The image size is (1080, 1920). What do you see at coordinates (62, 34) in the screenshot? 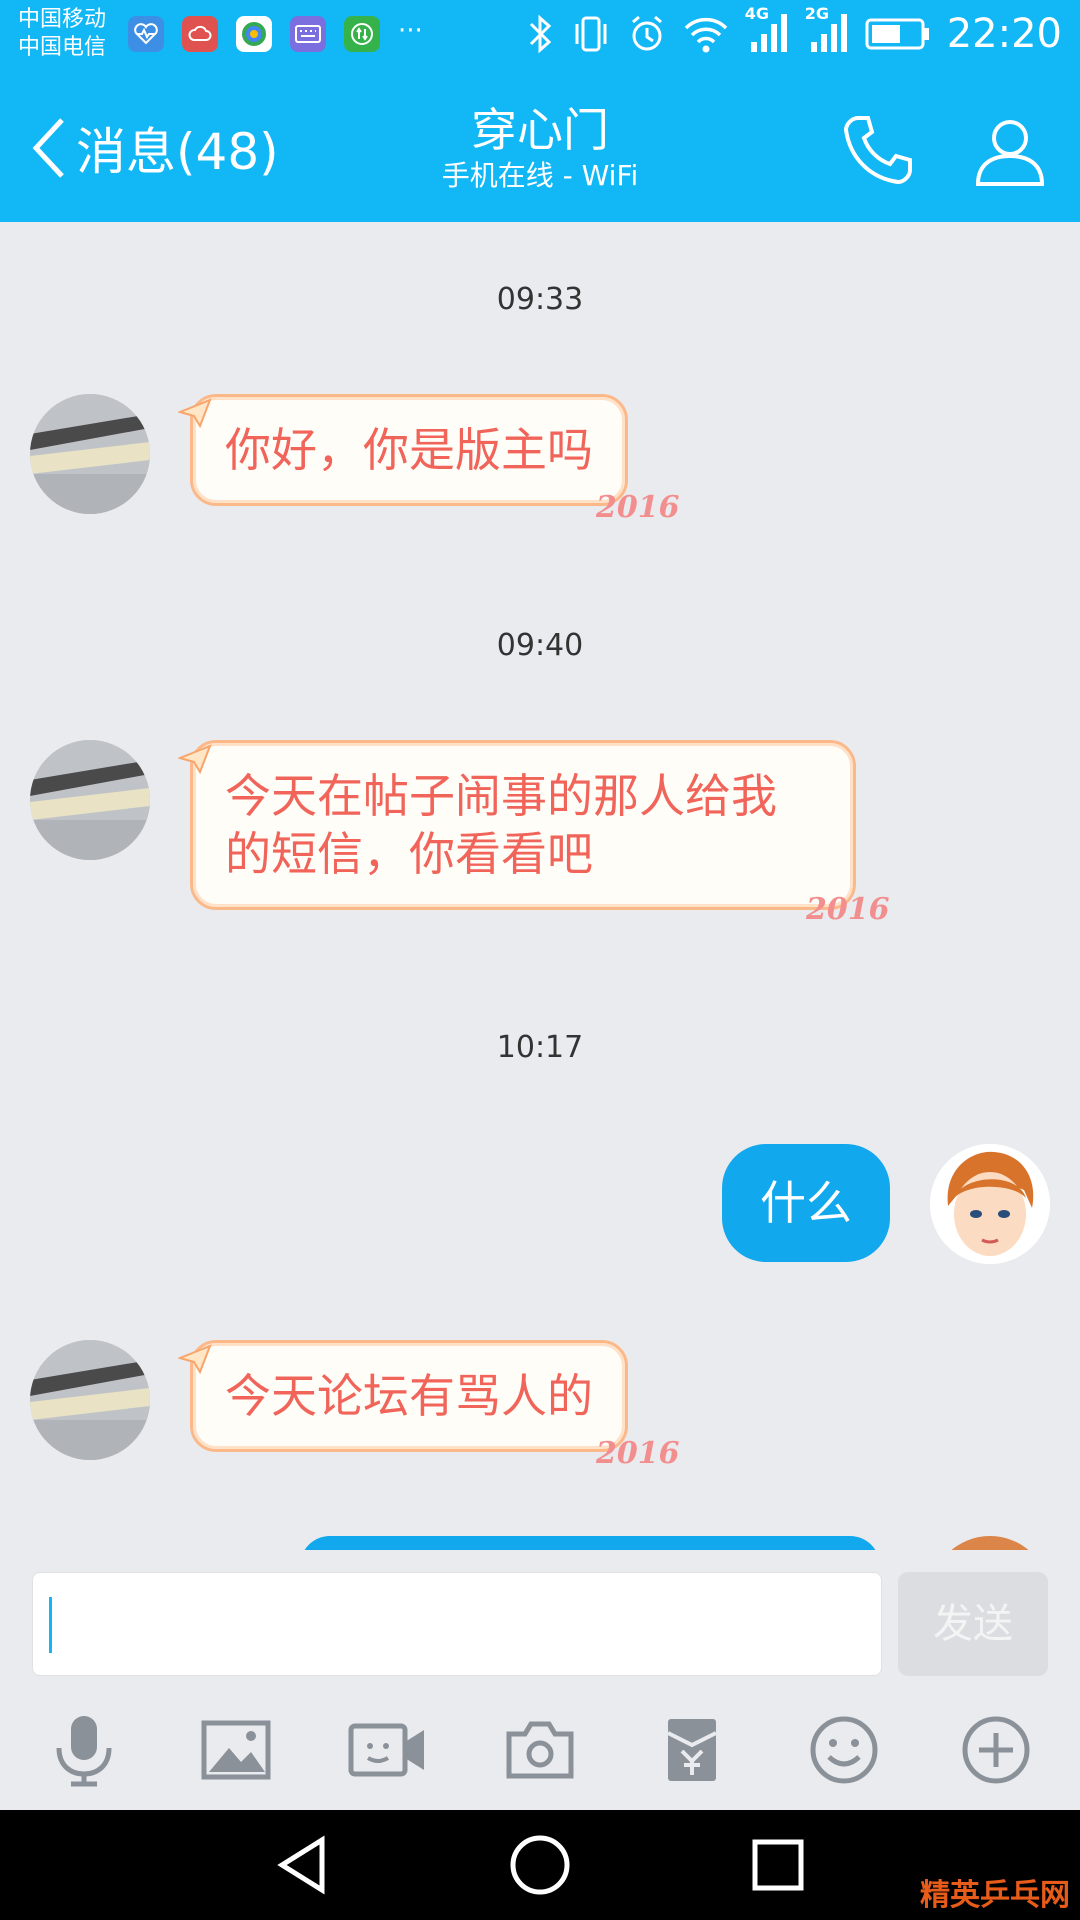
I see `carrier-info: 中国移动 中国电信` at bounding box center [62, 34].